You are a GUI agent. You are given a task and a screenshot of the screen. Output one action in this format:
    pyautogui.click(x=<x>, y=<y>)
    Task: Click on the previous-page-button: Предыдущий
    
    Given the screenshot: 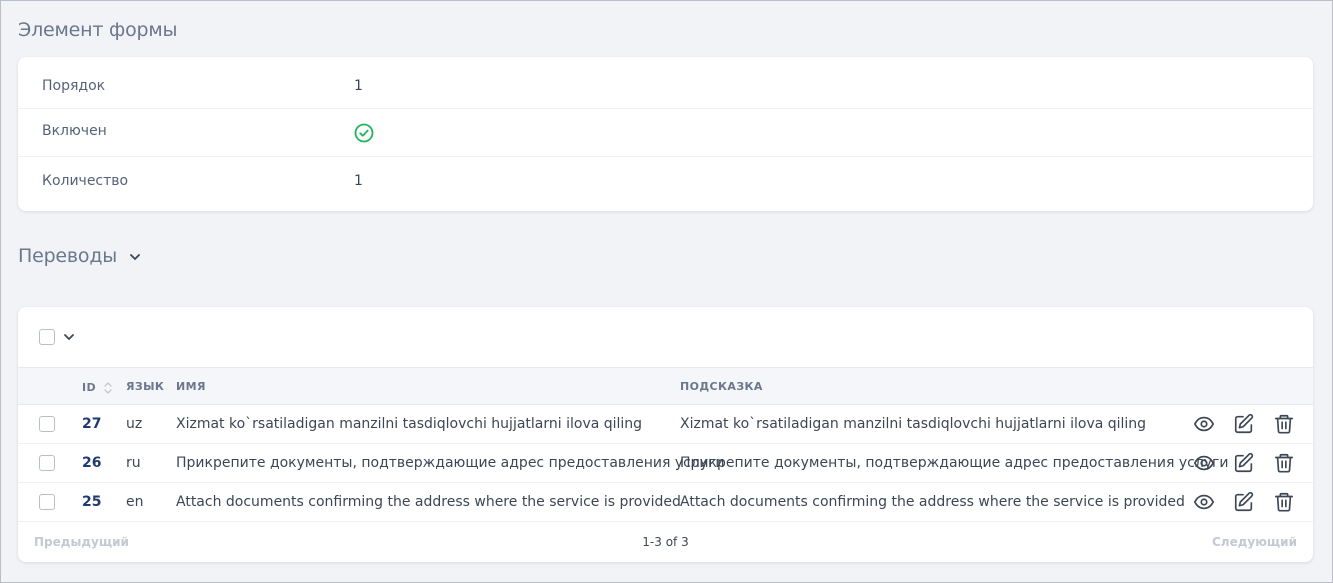 What is the action you would take?
    pyautogui.click(x=81, y=542)
    